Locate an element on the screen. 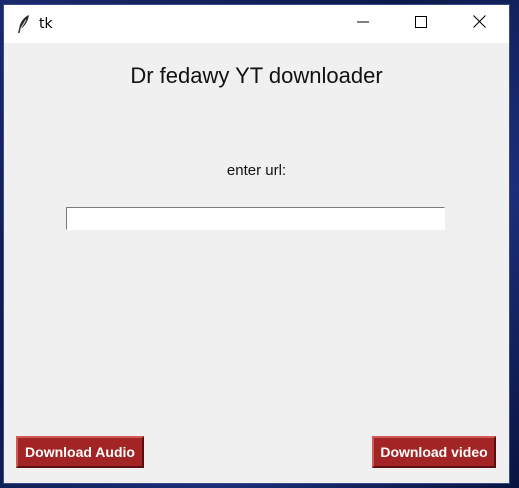 The width and height of the screenshot is (519, 488). minimize-button is located at coordinates (363, 24).